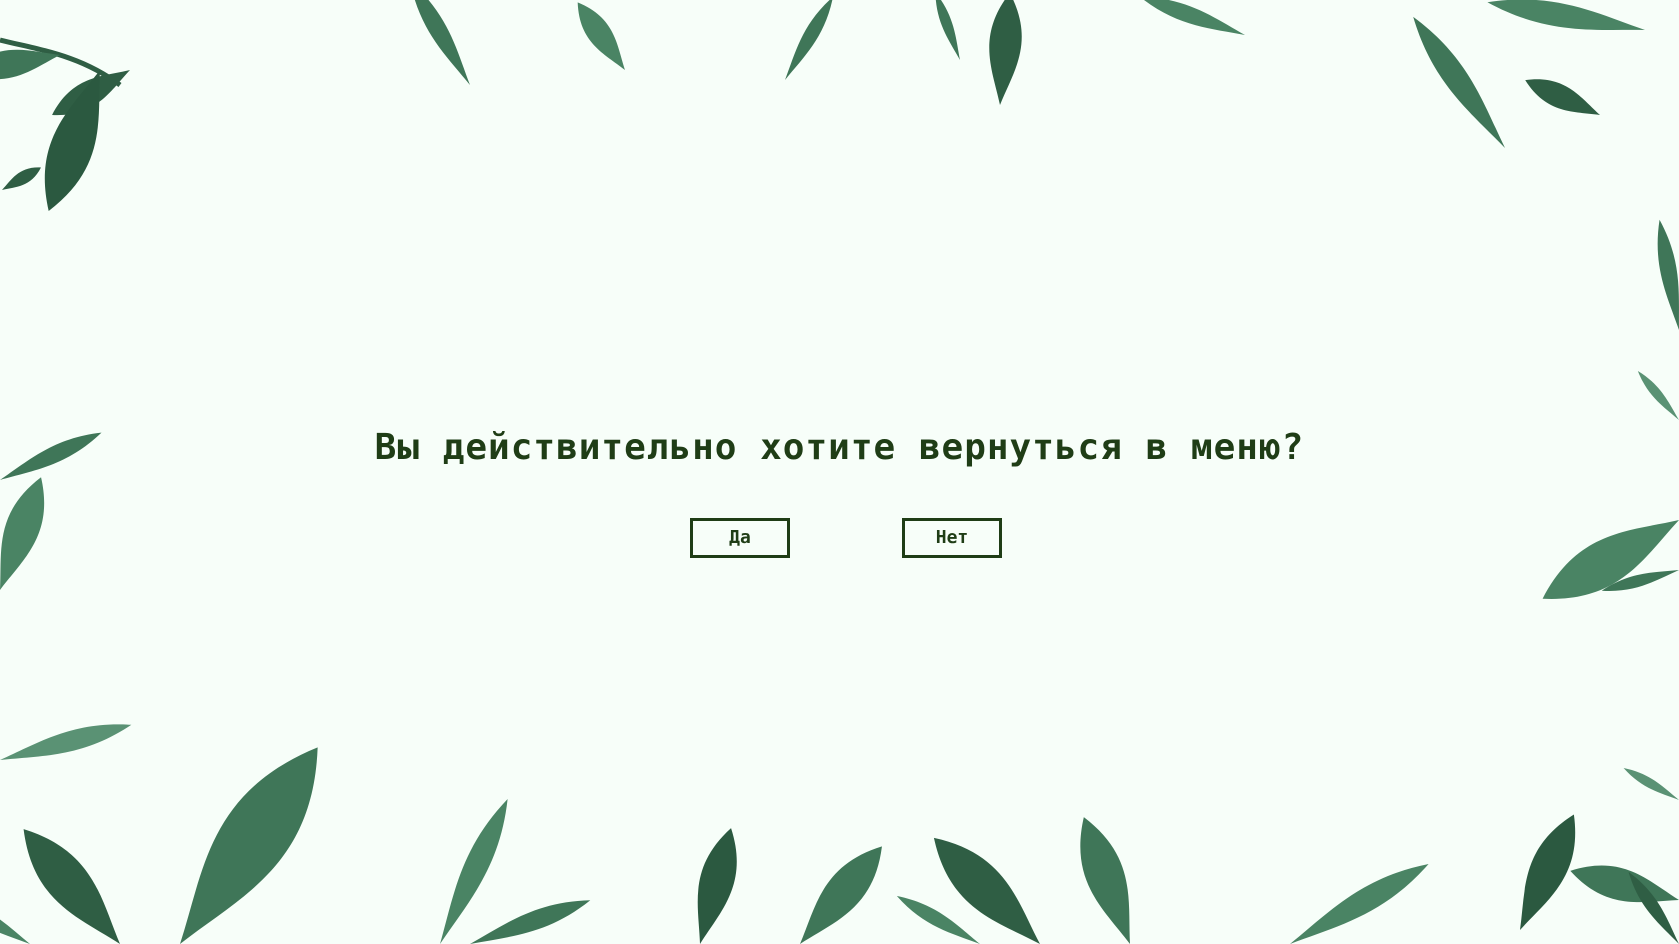 This screenshot has height=944, width=1679. What do you see at coordinates (740, 538) in the screenshot?
I see `yes-button: Да` at bounding box center [740, 538].